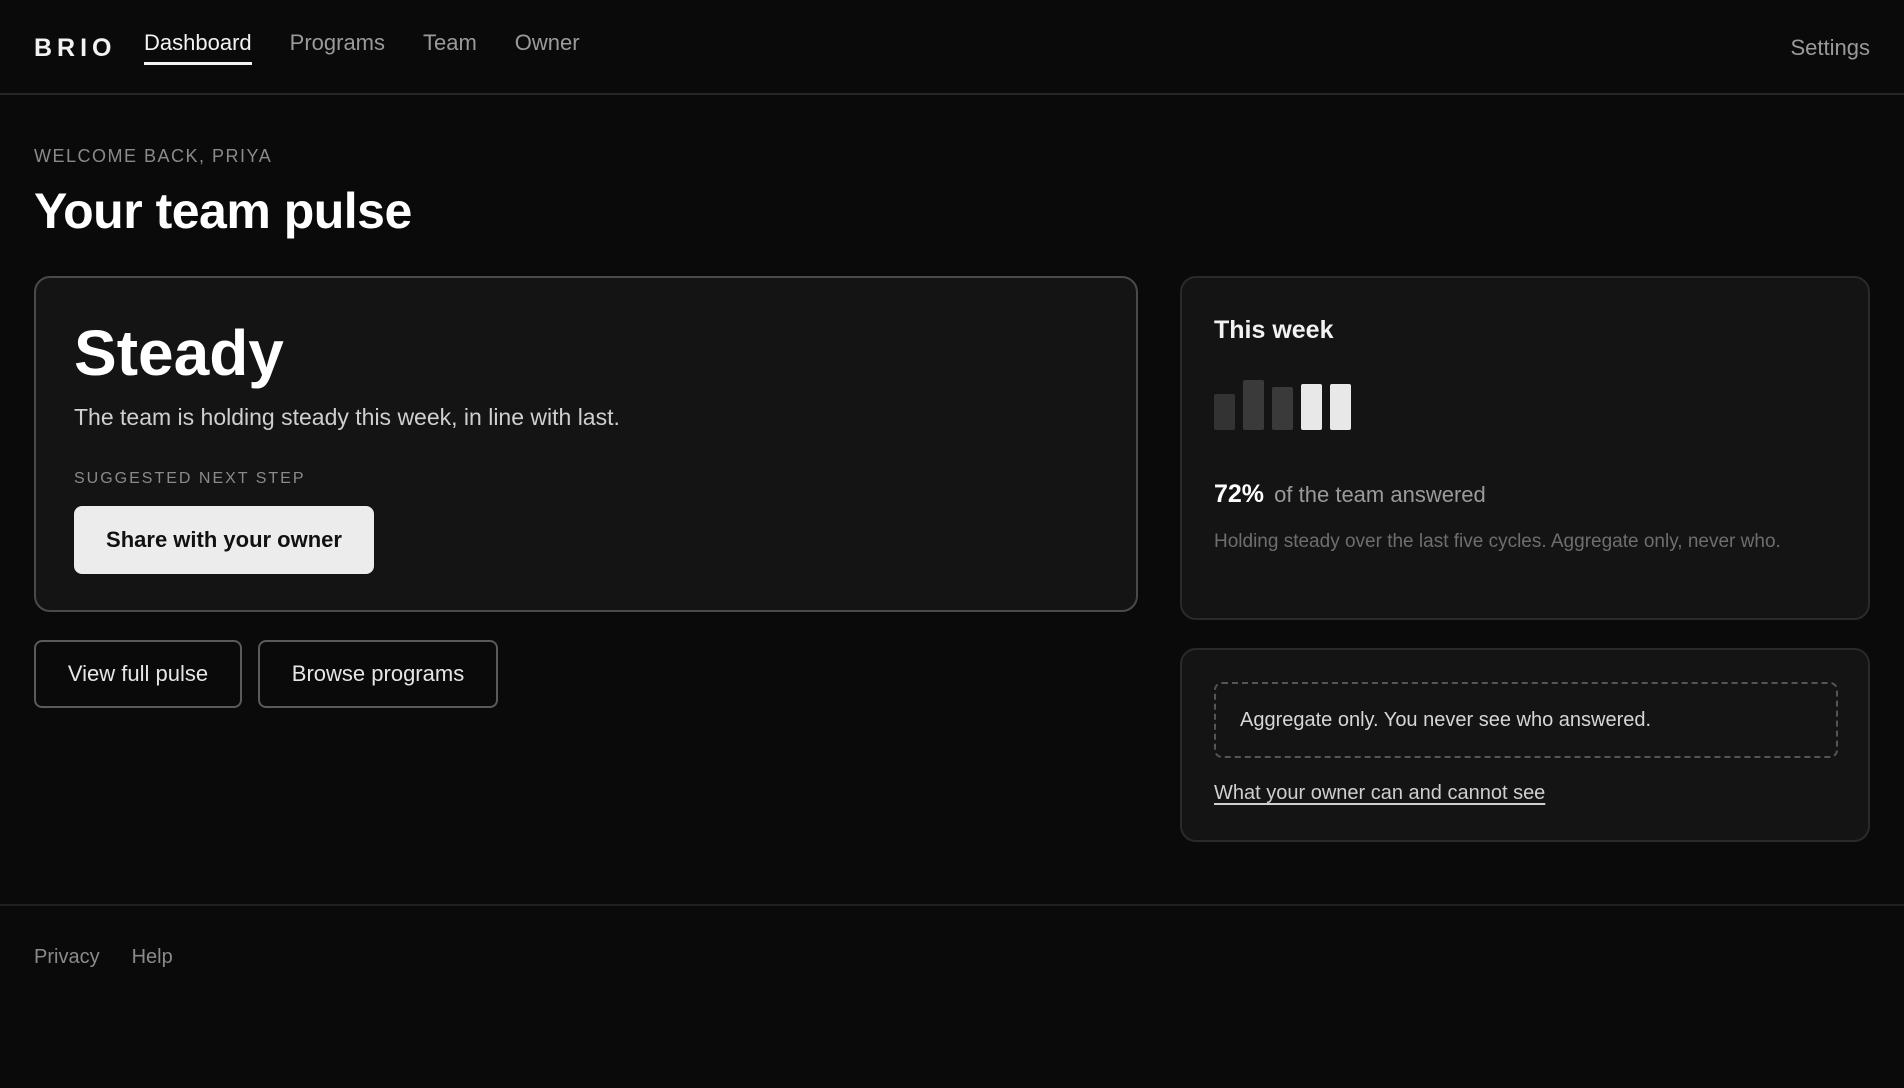 The image size is (1904, 1088). What do you see at coordinates (190, 478) in the screenshot?
I see `next-step-label: SUGGESTED NEXT STEP` at bounding box center [190, 478].